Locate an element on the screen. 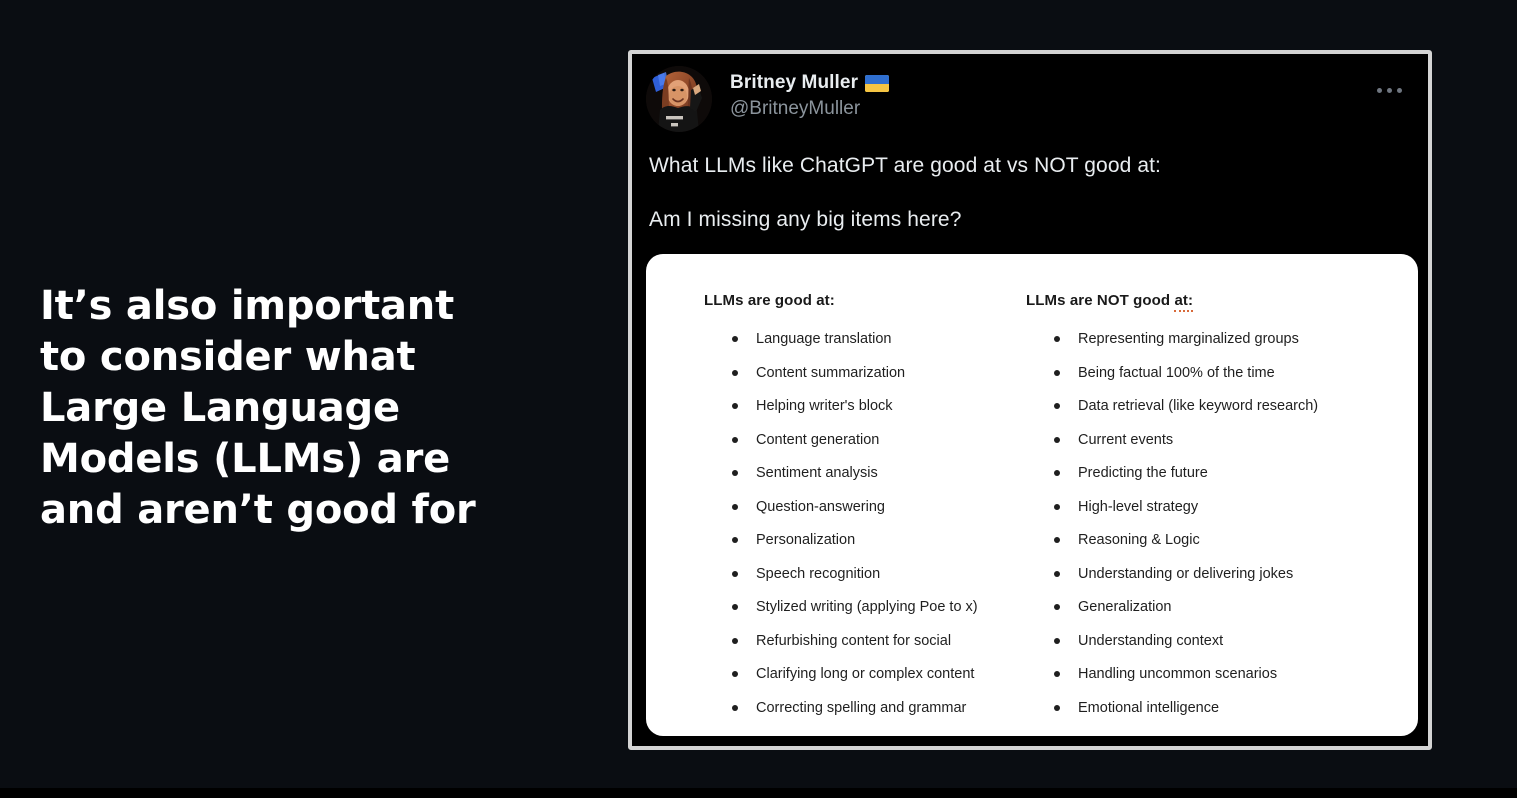  list-item: Understanding or delivering jokes is located at coordinates (1222, 582).